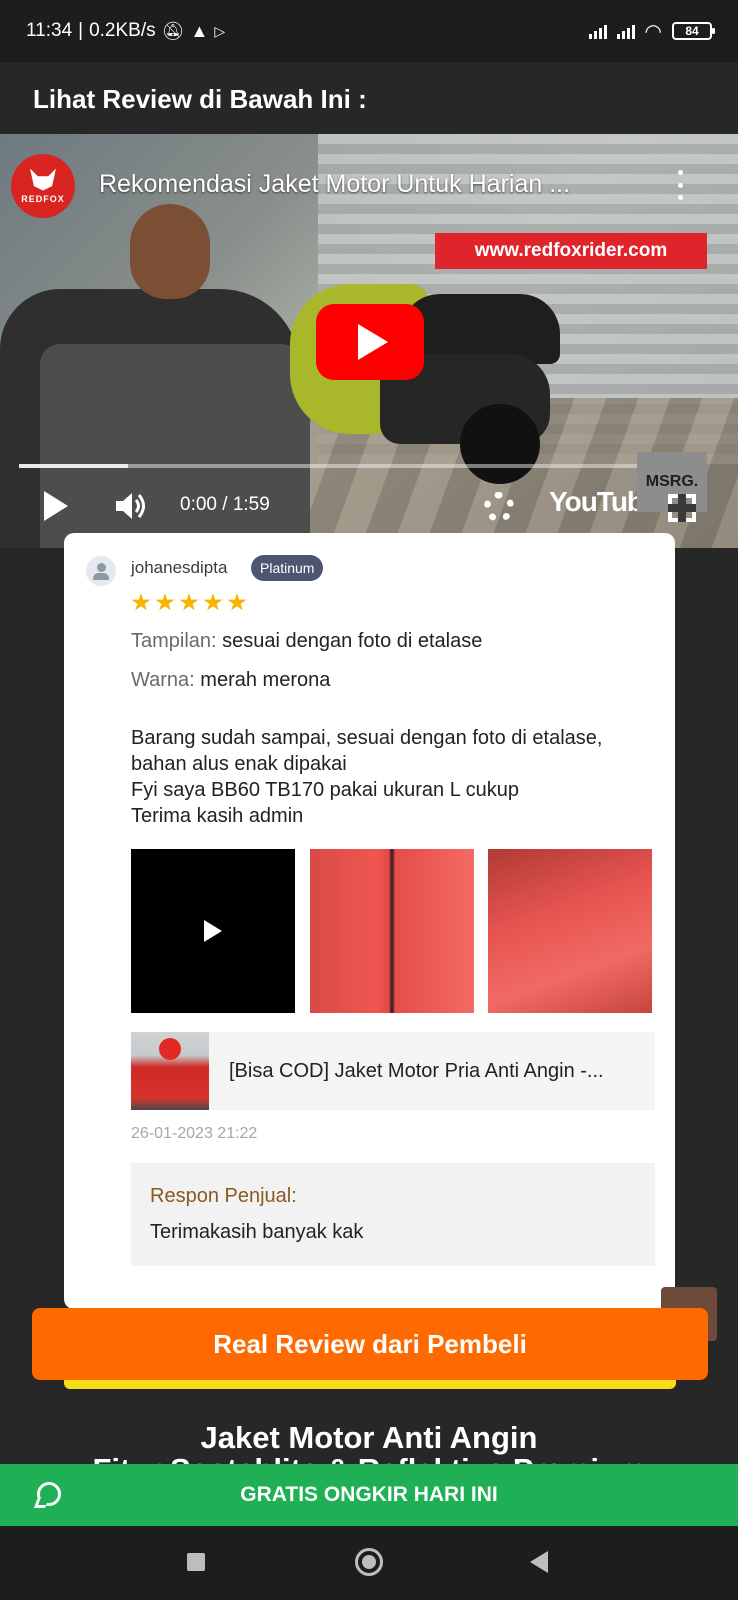 This screenshot has height=1600, width=738. I want to click on more-options-icon, so click(680, 185).